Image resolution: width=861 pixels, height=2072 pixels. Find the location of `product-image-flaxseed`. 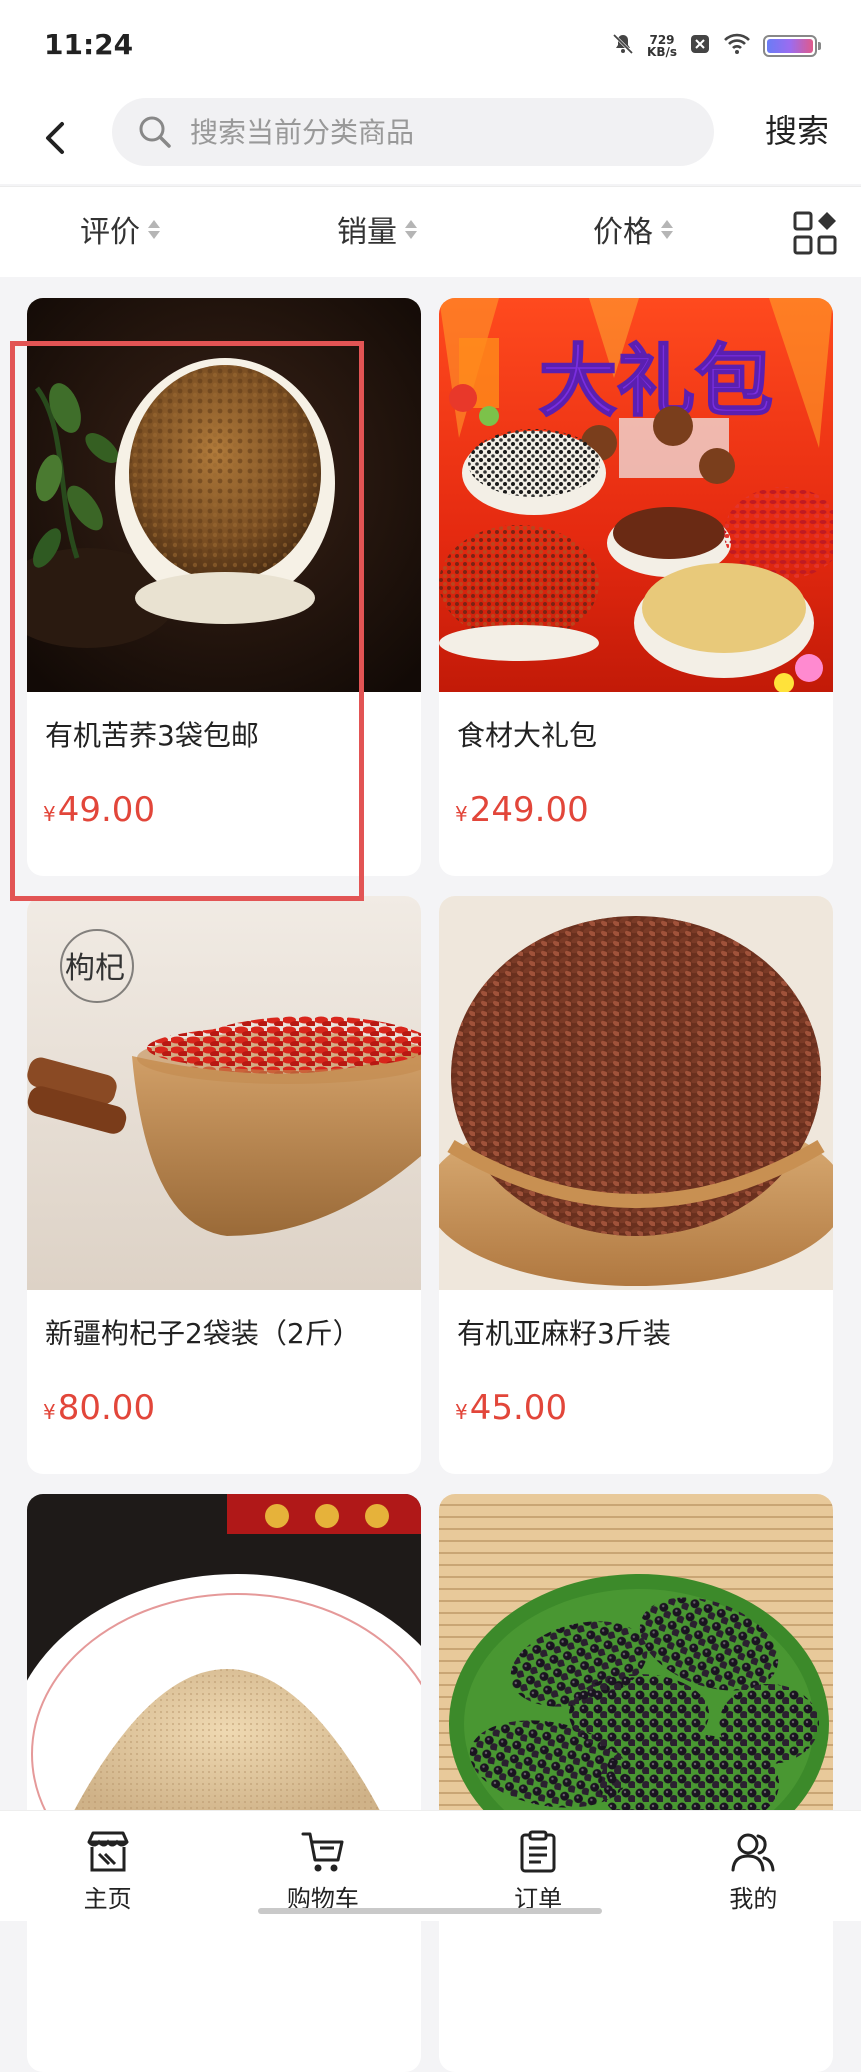

product-image-flaxseed is located at coordinates (636, 1093).